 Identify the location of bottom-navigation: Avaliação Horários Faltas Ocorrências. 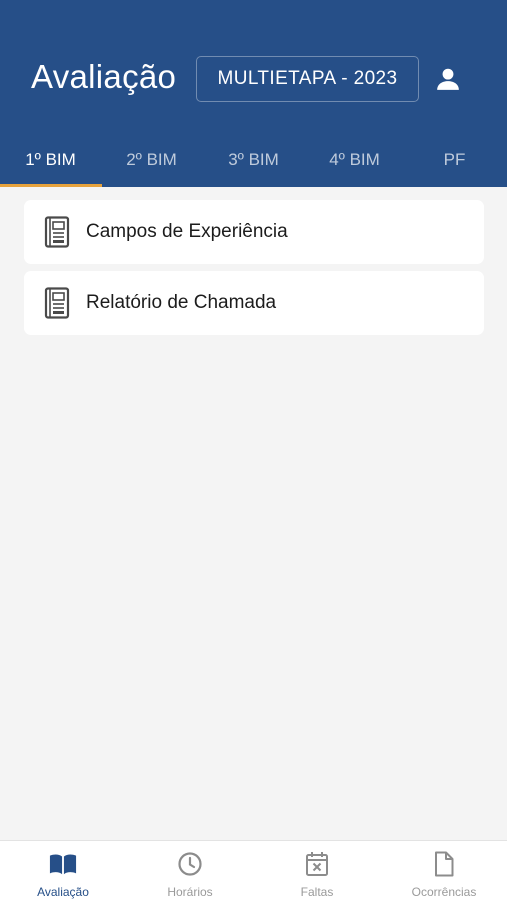
(253, 870).